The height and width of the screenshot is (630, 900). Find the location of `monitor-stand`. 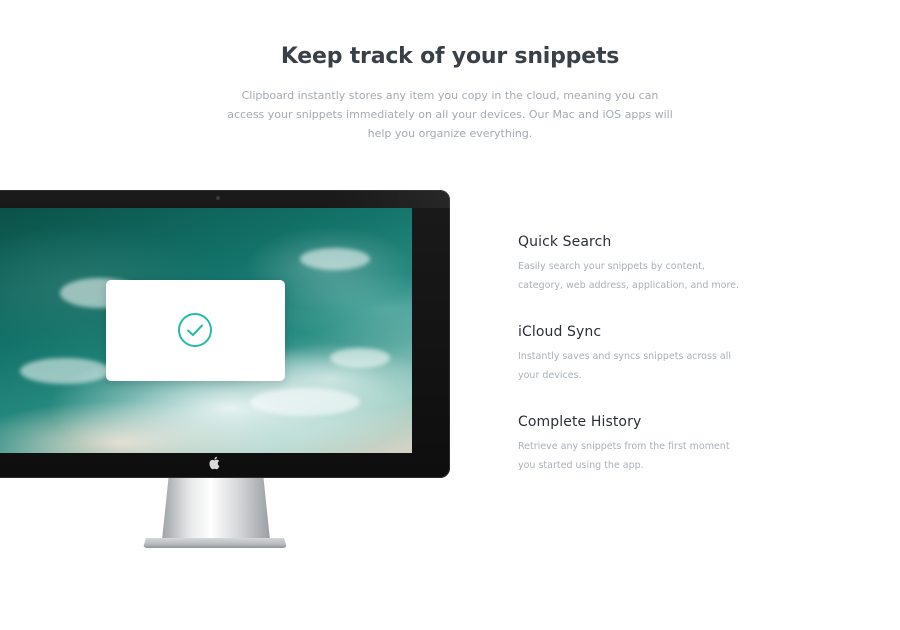

monitor-stand is located at coordinates (216, 509).